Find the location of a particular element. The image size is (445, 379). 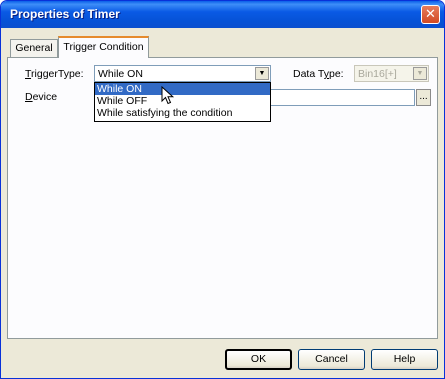

mouse-pointer-icon is located at coordinates (168, 95).